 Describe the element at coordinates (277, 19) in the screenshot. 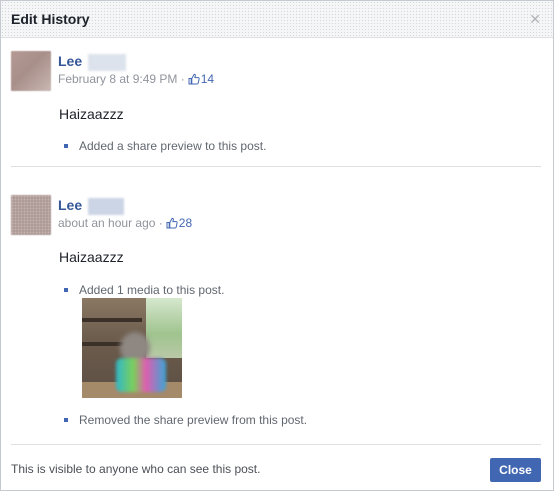

I see `dialog-header: Edit History ✕` at that location.